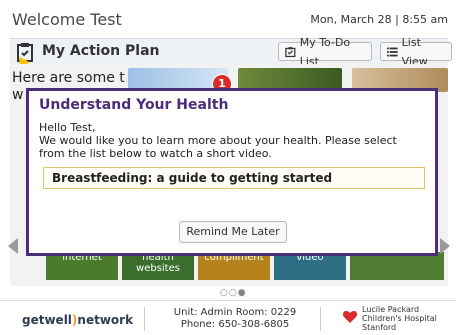  What do you see at coordinates (67, 127) in the screenshot?
I see `modal-greeting: Hello Test,` at bounding box center [67, 127].